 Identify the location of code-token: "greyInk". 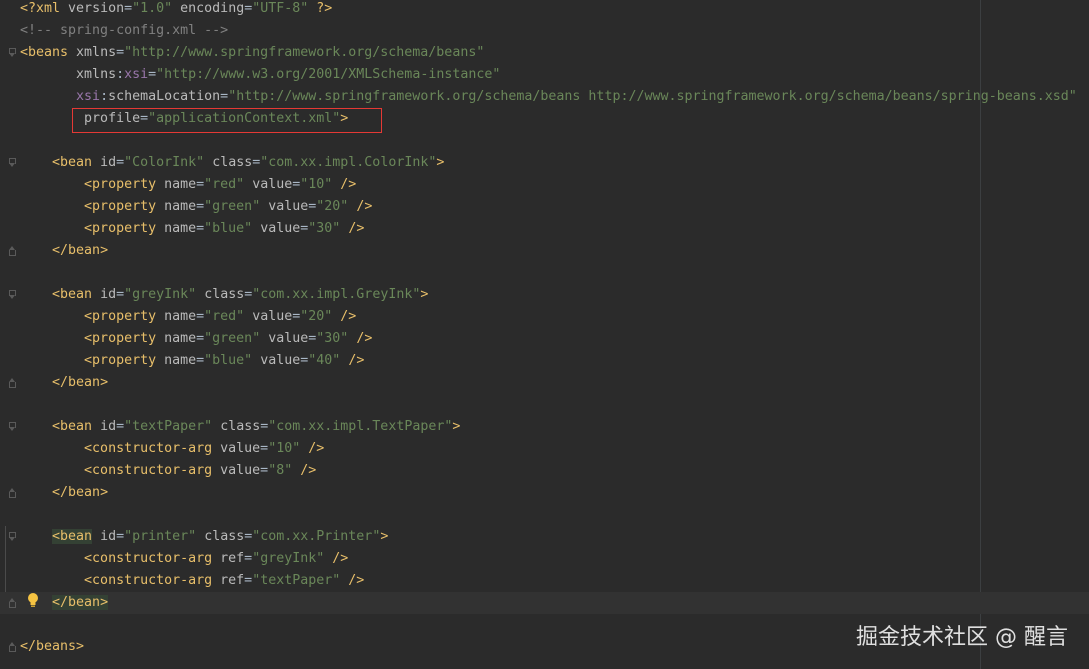
(160, 294).